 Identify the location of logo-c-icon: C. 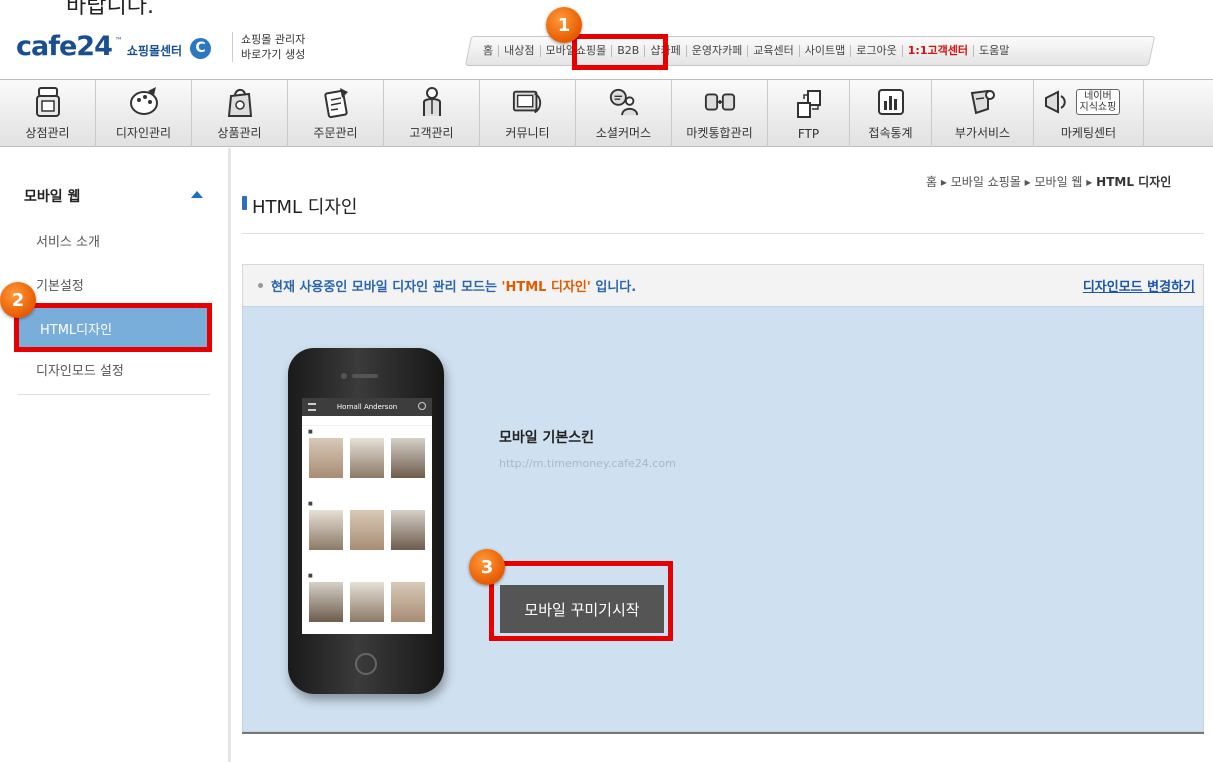
(201, 48).